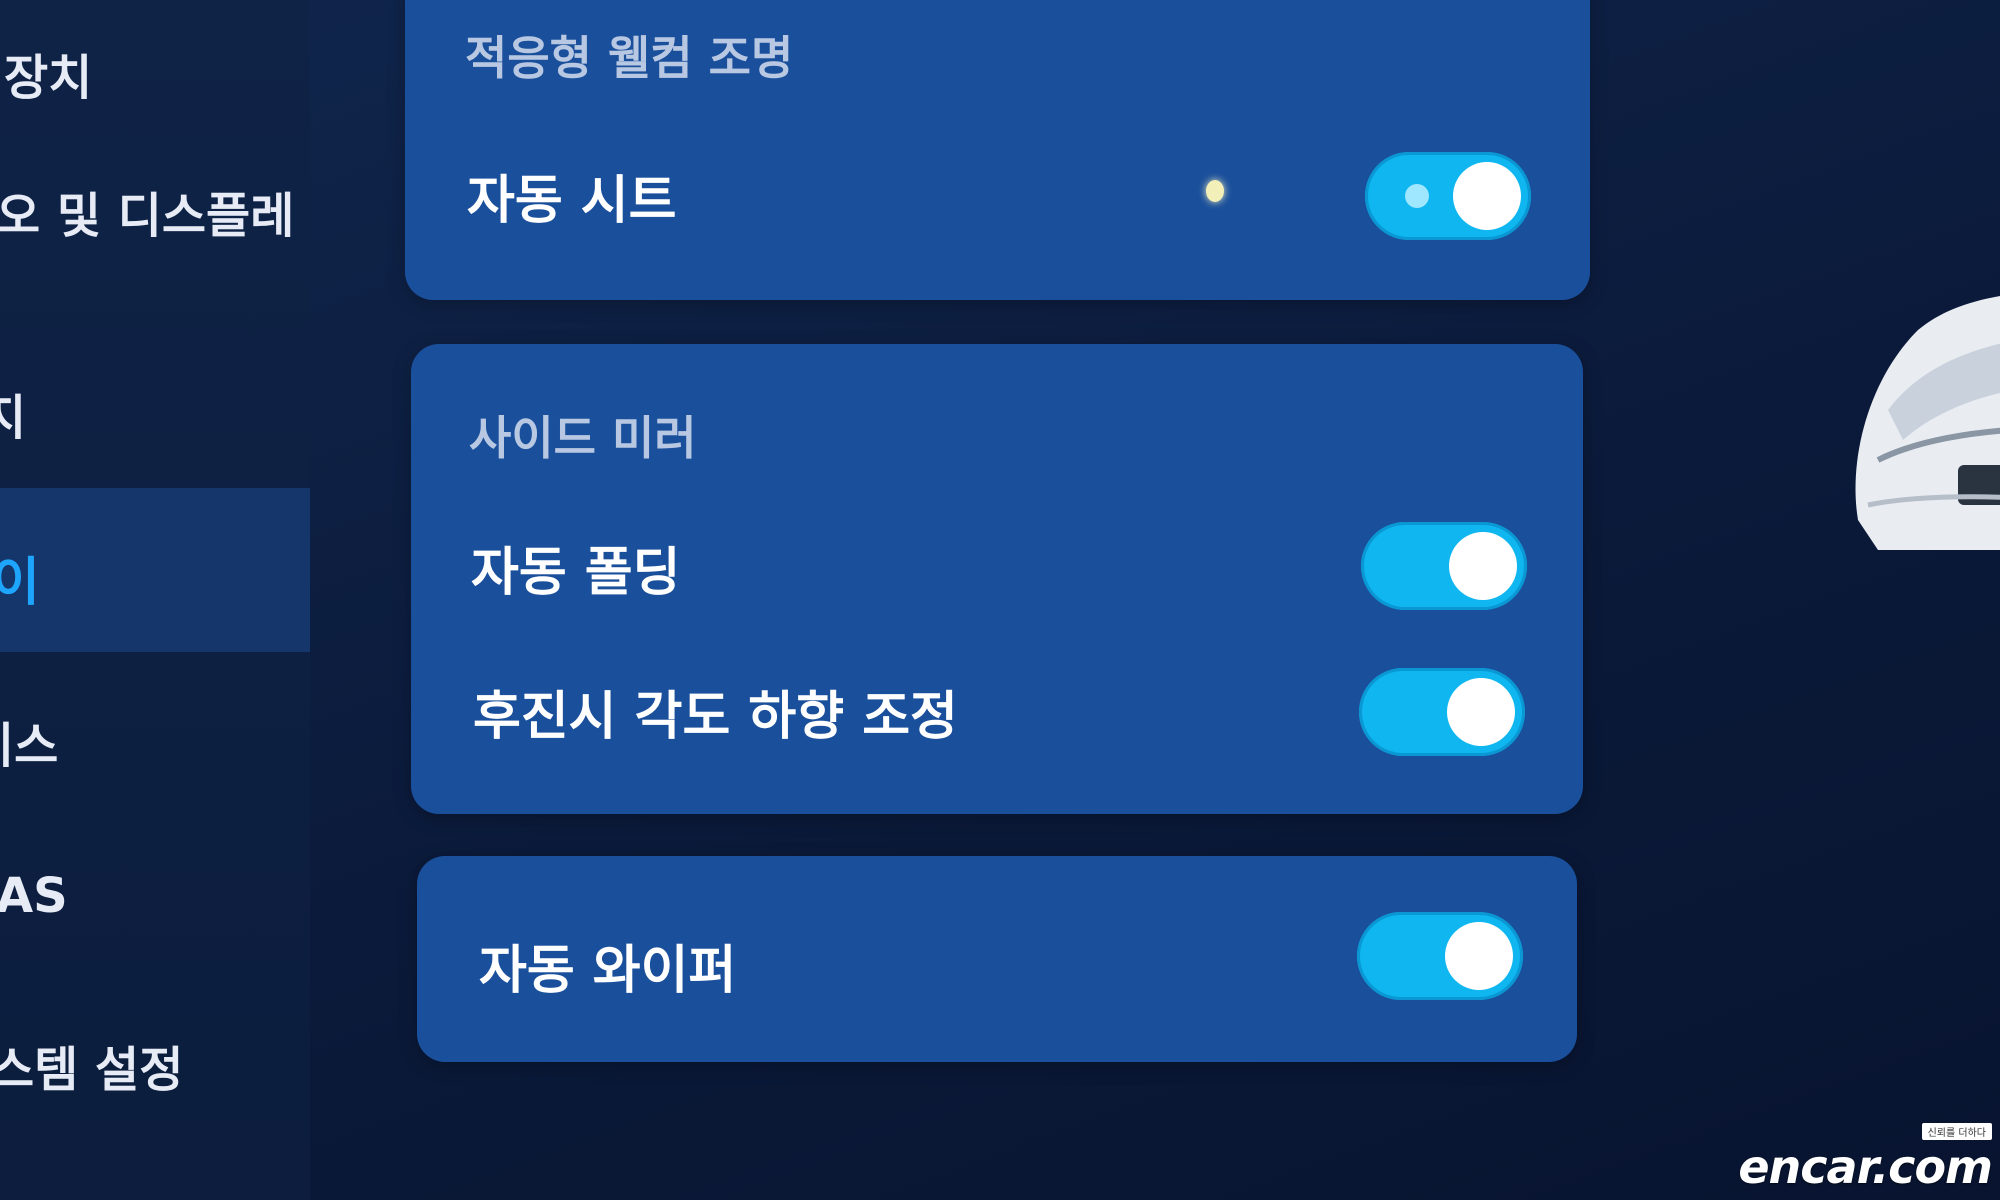 The height and width of the screenshot is (1200, 2000). Describe the element at coordinates (147, 216) in the screenshot. I see `sidebar-item-label: 오 및 디스플레` at that location.